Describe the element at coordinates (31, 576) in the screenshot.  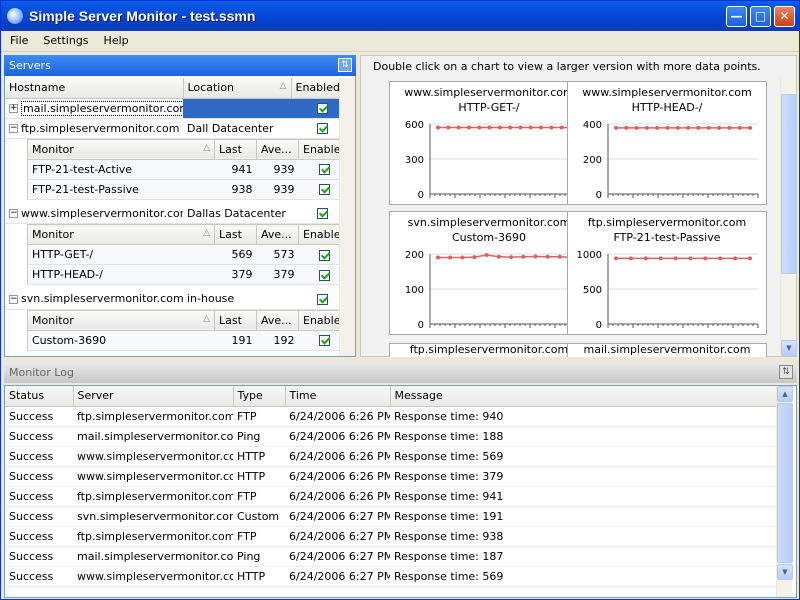
I see `log-status: Success` at that location.